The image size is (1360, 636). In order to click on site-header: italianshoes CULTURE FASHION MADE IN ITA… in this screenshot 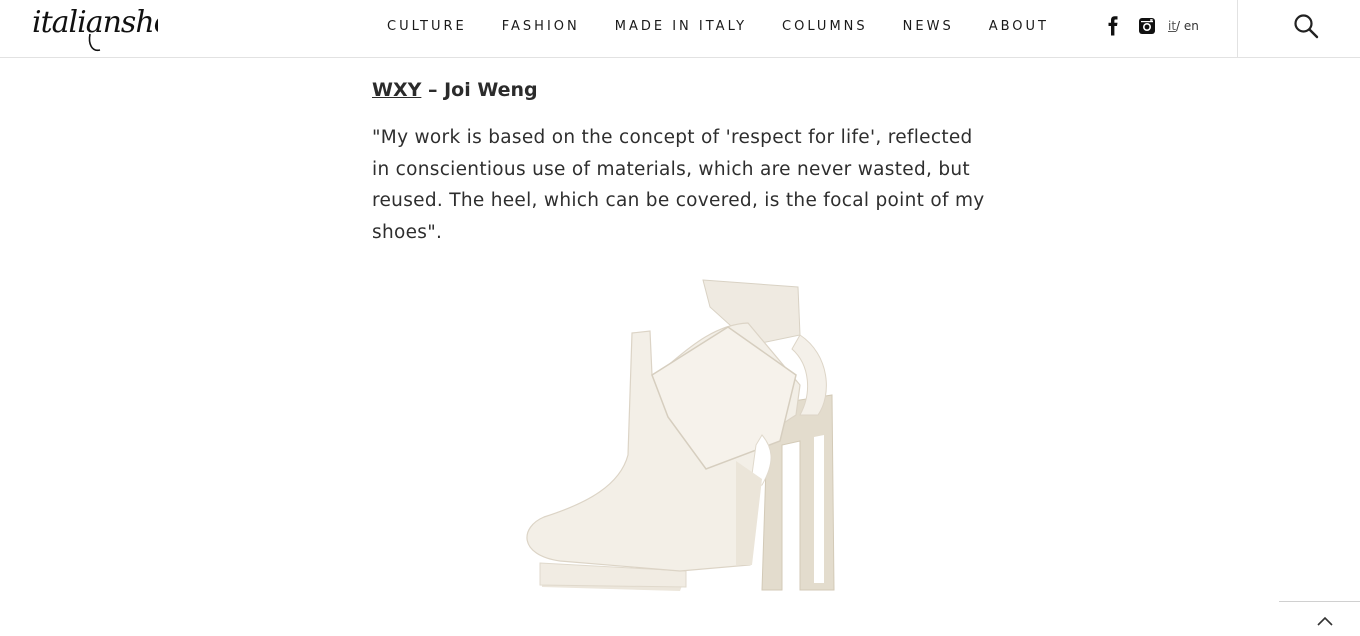, I will do `click(680, 29)`.